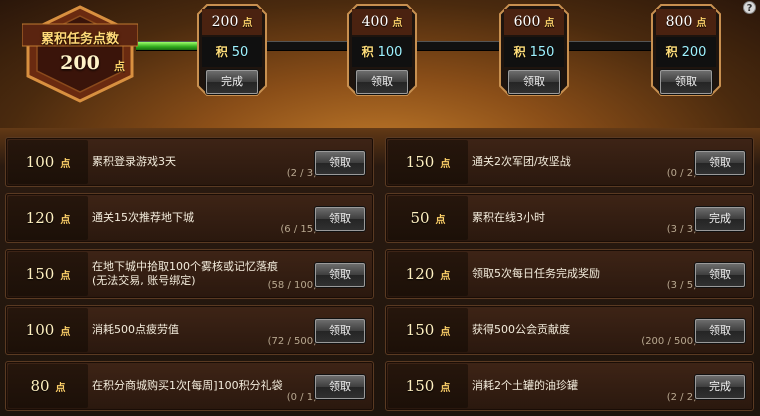 The height and width of the screenshot is (416, 760). Describe the element at coordinates (569, 218) in the screenshot. I see `quest-row: 50 点 累积在线3小时 (3 / 3) 完成` at that location.